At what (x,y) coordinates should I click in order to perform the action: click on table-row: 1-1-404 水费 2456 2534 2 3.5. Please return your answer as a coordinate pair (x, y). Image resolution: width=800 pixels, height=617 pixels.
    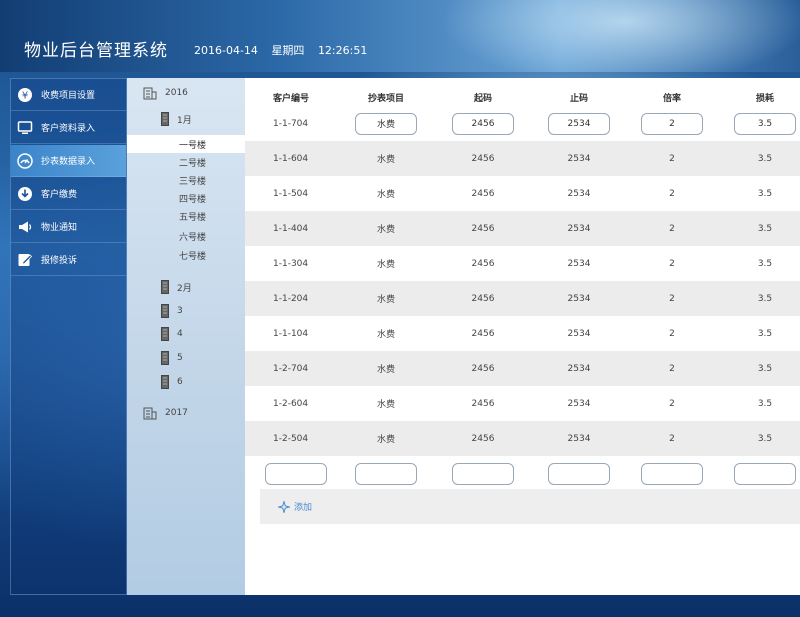
    Looking at the image, I should click on (522, 228).